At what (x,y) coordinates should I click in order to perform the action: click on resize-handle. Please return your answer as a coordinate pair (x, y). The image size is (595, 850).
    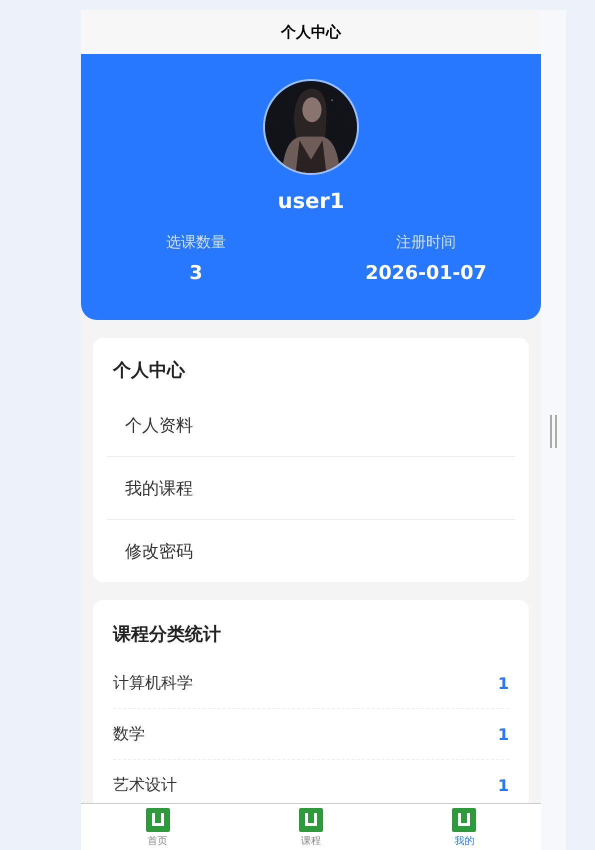
    Looking at the image, I should click on (553, 431).